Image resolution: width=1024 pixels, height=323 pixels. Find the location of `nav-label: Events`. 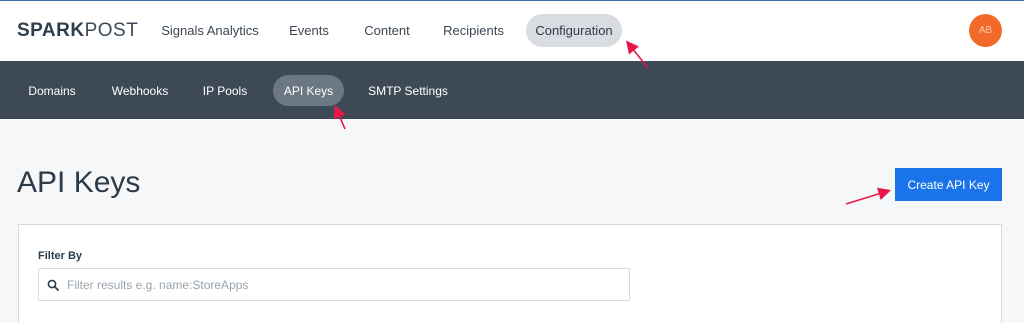

nav-label: Events is located at coordinates (309, 30).